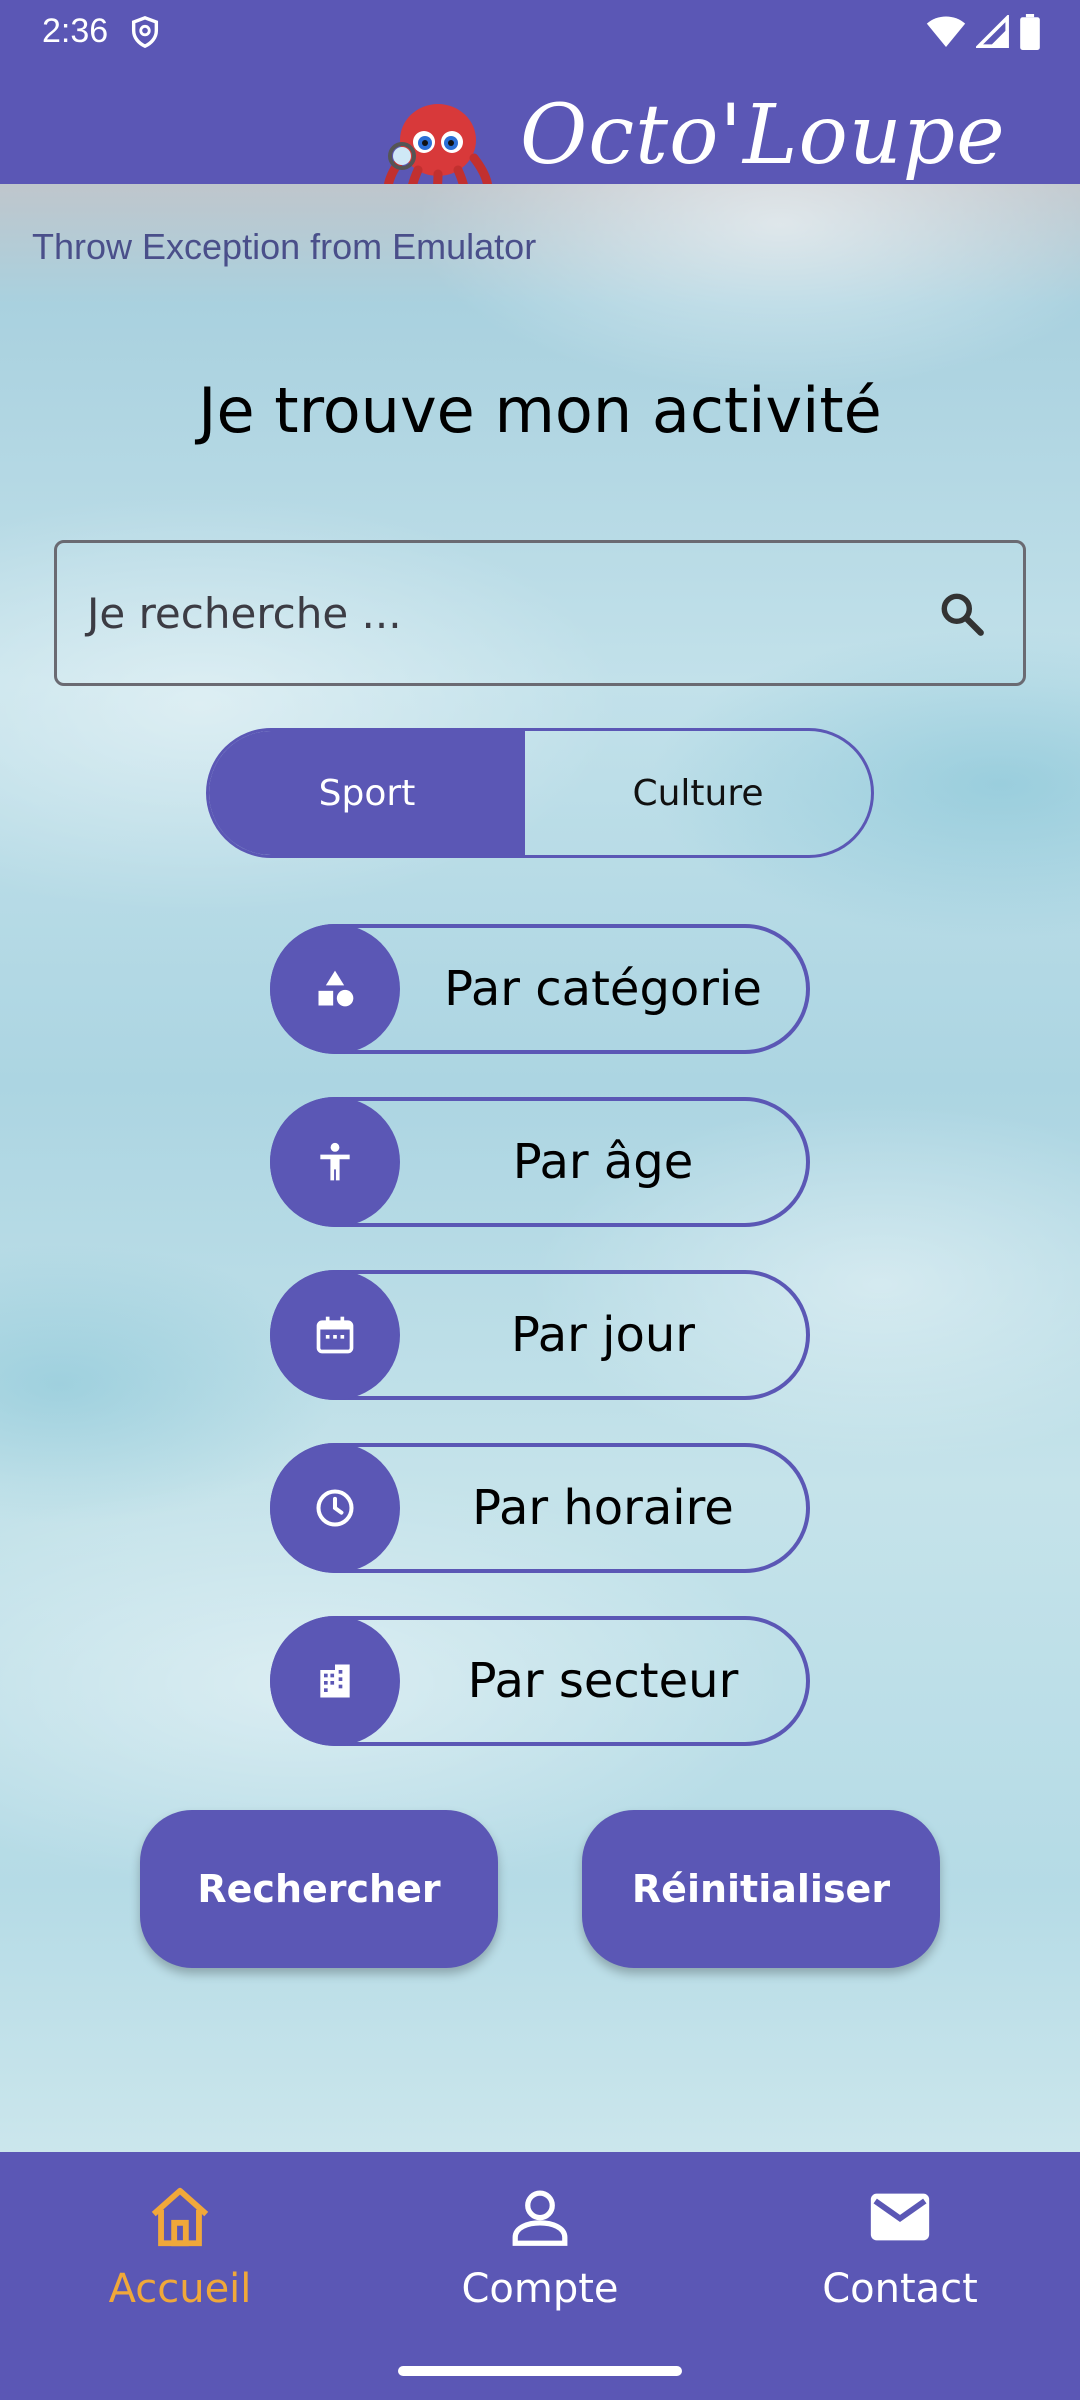 This screenshot has width=1080, height=2400. Describe the element at coordinates (540, 2247) in the screenshot. I see `nav-item-account: Compte` at that location.